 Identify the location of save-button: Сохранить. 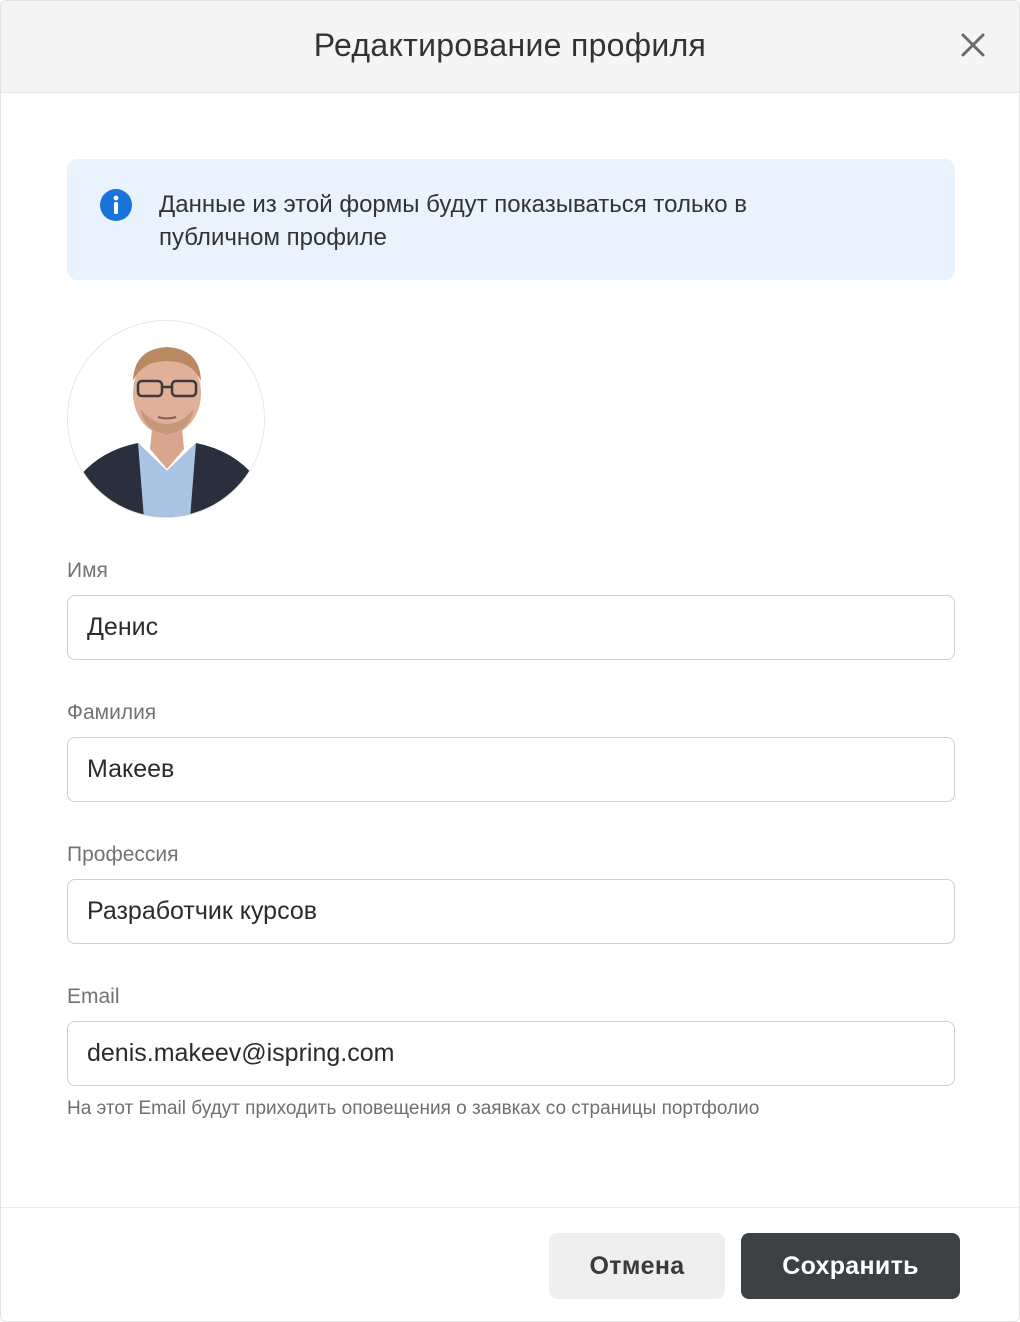
(850, 1266).